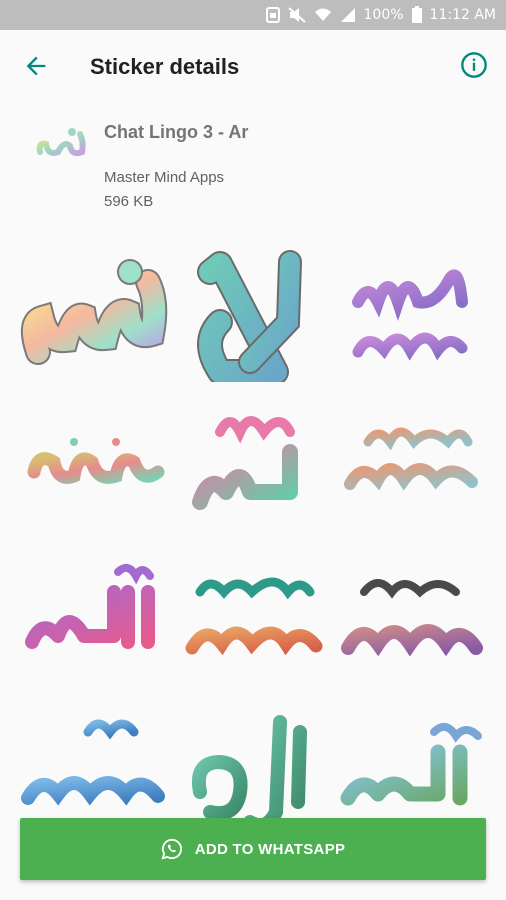 The width and height of the screenshot is (506, 900). Describe the element at coordinates (474, 65) in the screenshot. I see `info-icon` at that location.